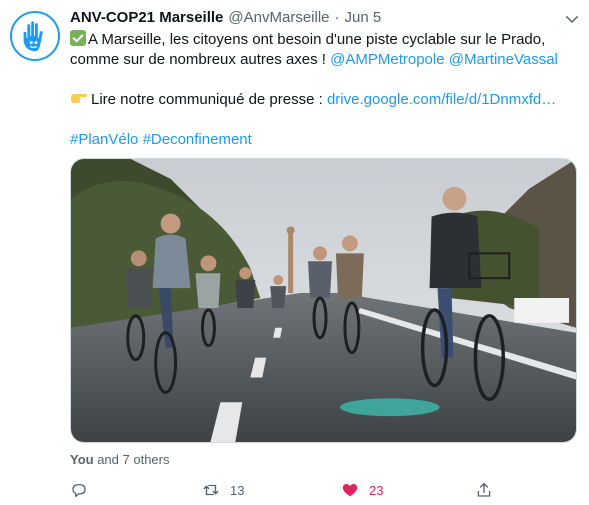 This screenshot has width=589, height=505. Describe the element at coordinates (209, 99) in the screenshot. I see `press-label: Lire notre communiqué de presse :` at that location.